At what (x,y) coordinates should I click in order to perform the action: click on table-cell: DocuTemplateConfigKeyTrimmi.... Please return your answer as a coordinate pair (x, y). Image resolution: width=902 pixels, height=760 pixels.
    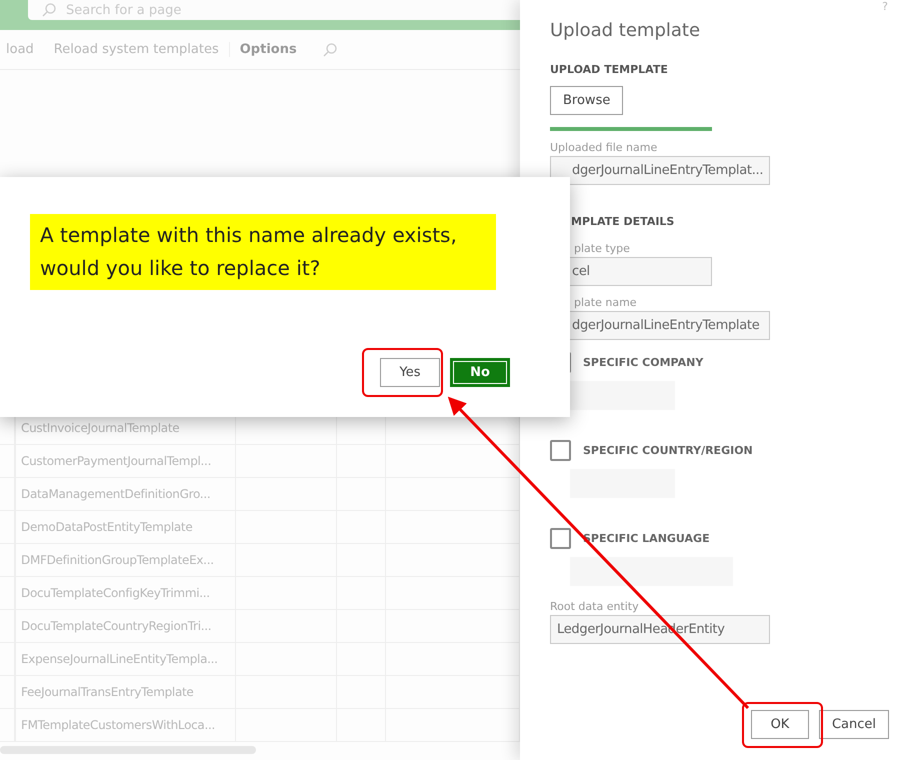
    Looking at the image, I should click on (125, 593).